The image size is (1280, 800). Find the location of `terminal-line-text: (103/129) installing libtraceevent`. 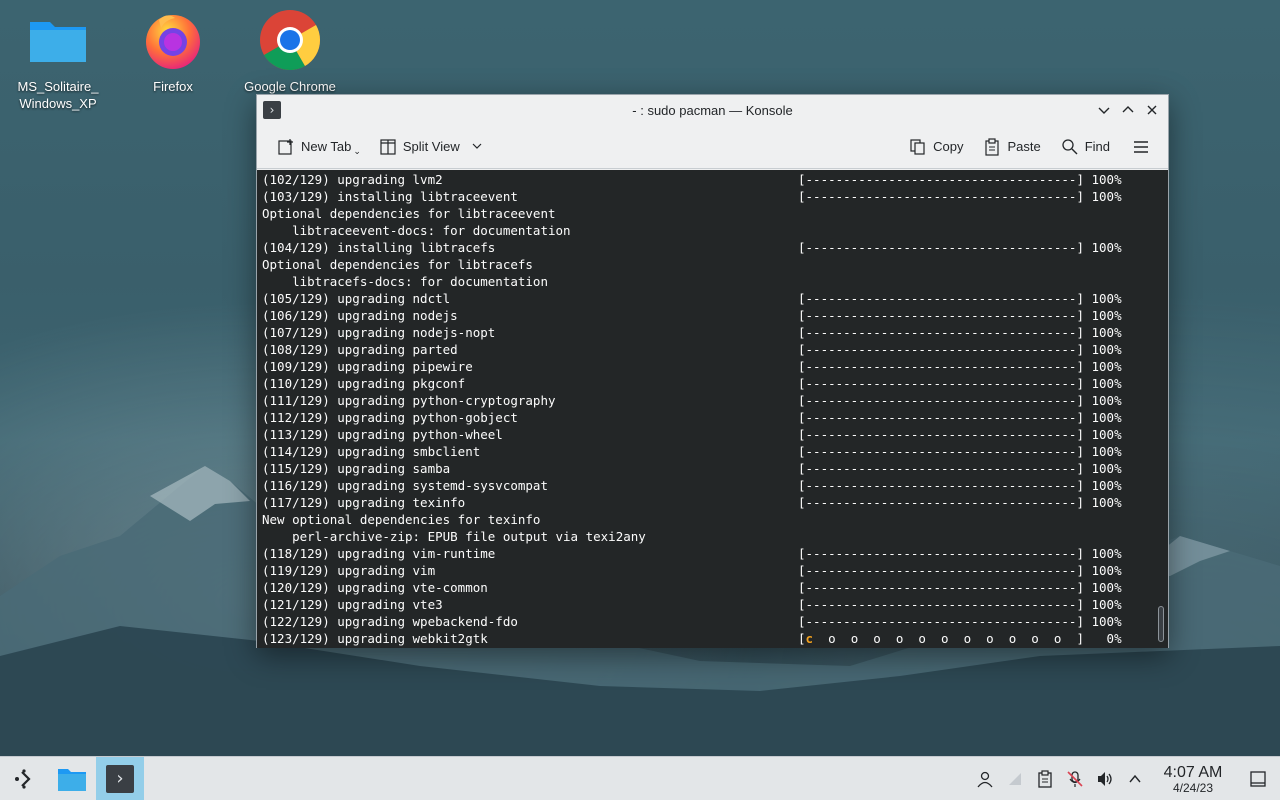

terminal-line-text: (103/129) installing libtraceevent is located at coordinates (390, 196).